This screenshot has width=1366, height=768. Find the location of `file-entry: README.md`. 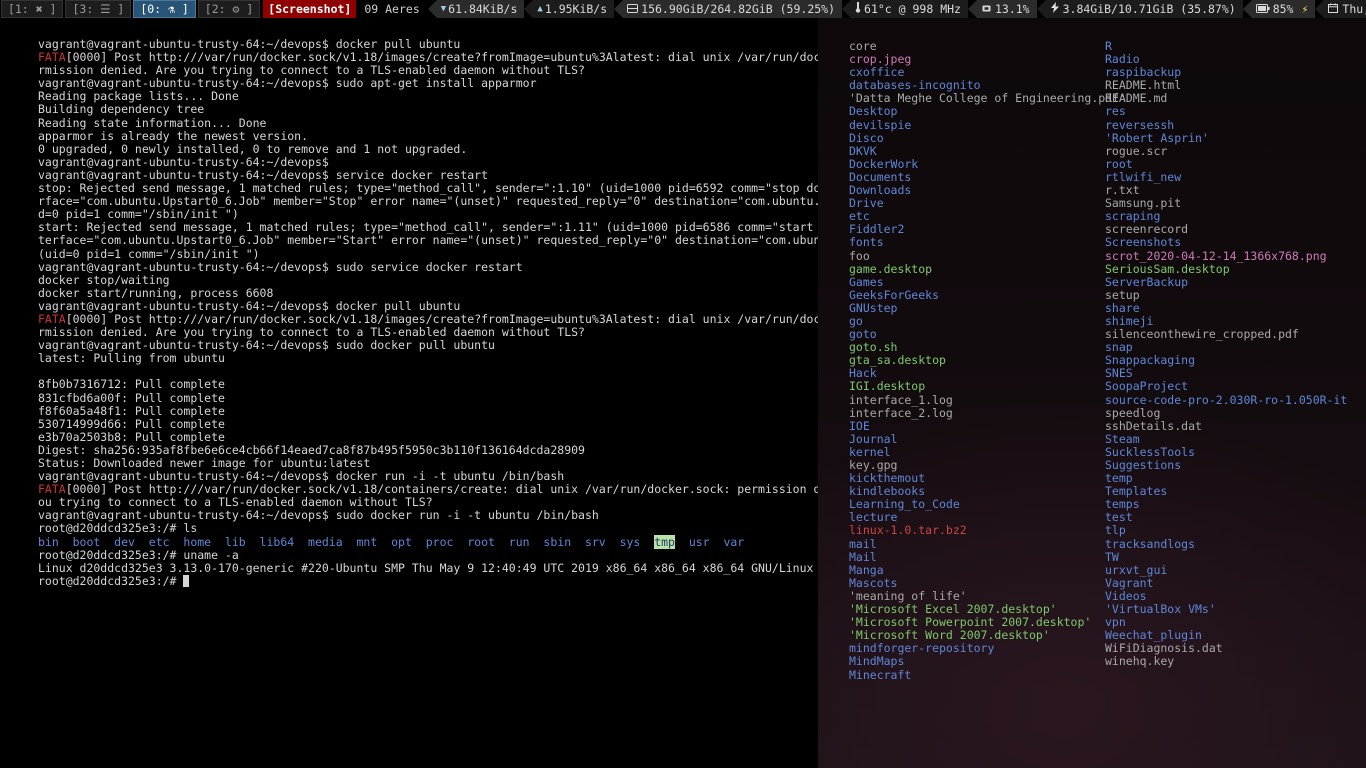

file-entry: README.md is located at coordinates (1136, 98).